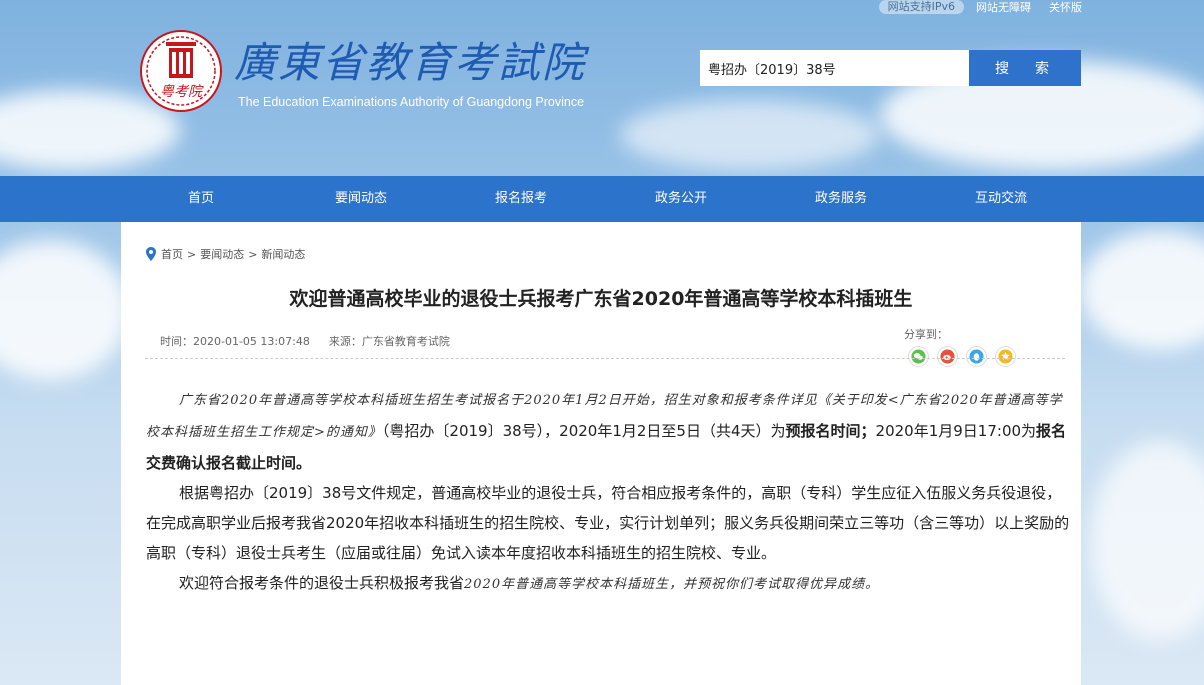 Image resolution: width=1204 pixels, height=685 pixels. I want to click on weibo-icon, so click(947, 356).